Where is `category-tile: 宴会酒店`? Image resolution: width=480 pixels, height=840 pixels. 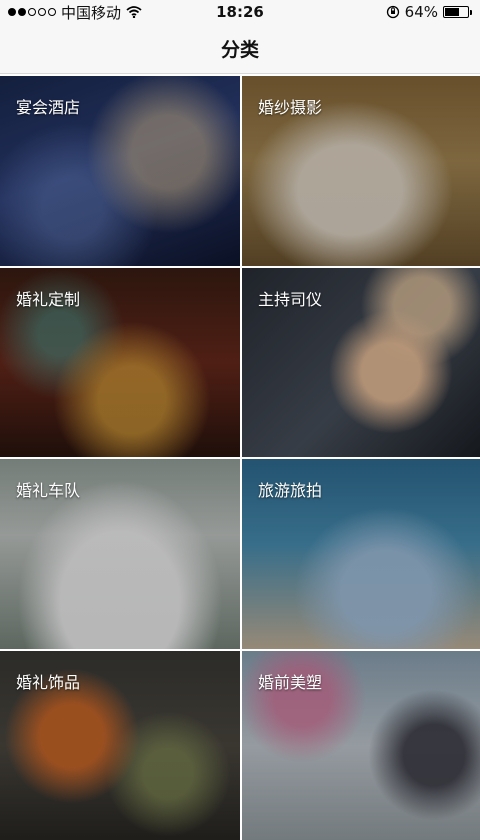 category-tile: 宴会酒店 is located at coordinates (120, 171).